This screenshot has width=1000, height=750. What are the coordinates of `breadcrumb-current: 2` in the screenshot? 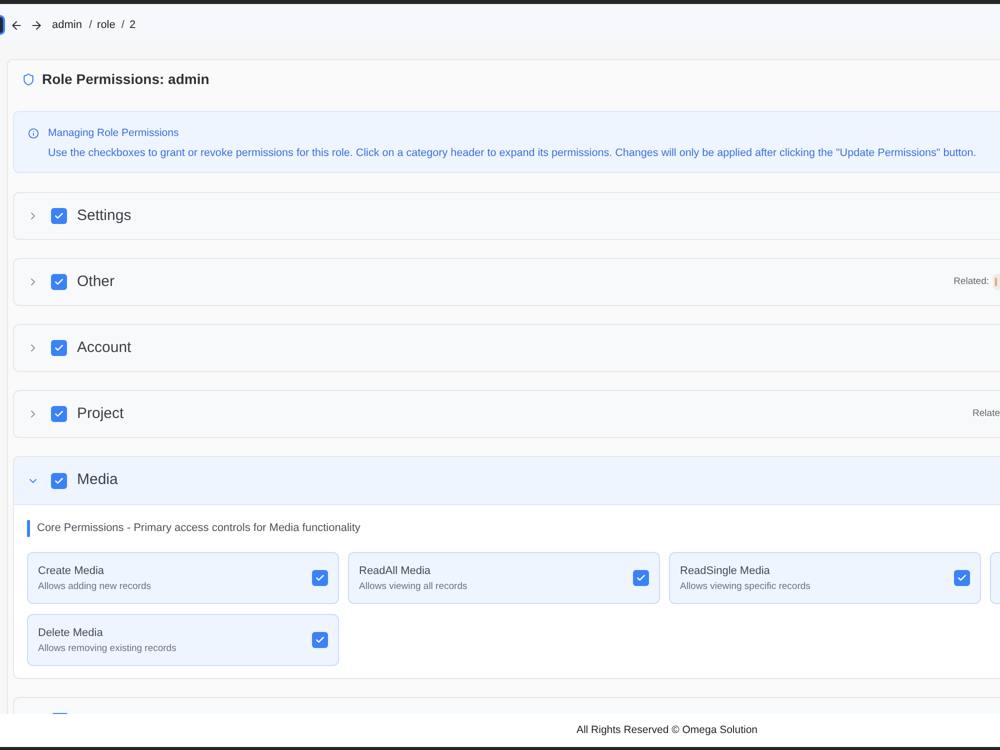 It's located at (132, 25).